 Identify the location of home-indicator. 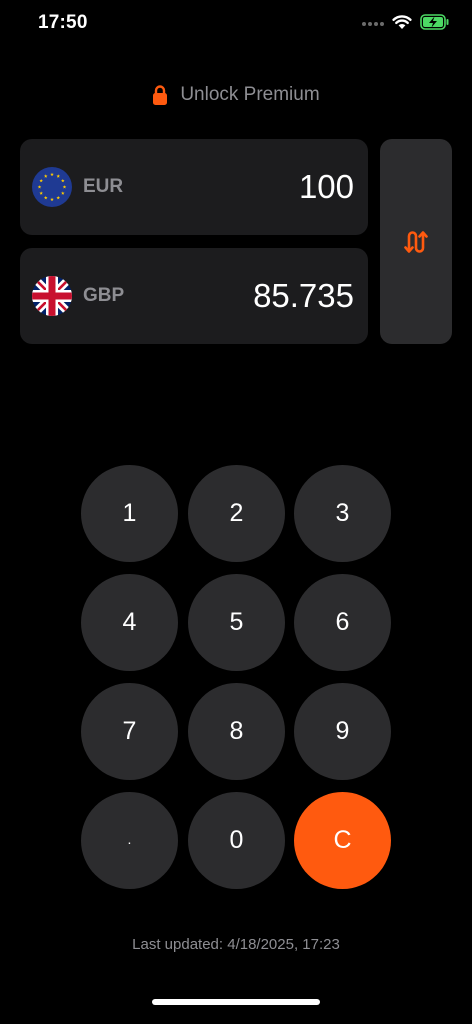
(236, 1002).